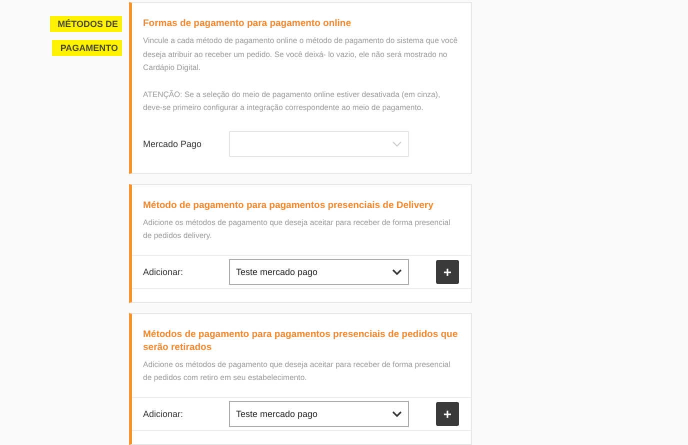 Image resolution: width=688 pixels, height=445 pixels. What do you see at coordinates (247, 23) in the screenshot?
I see `card-title: Formas de pagamento para pagamento online` at bounding box center [247, 23].